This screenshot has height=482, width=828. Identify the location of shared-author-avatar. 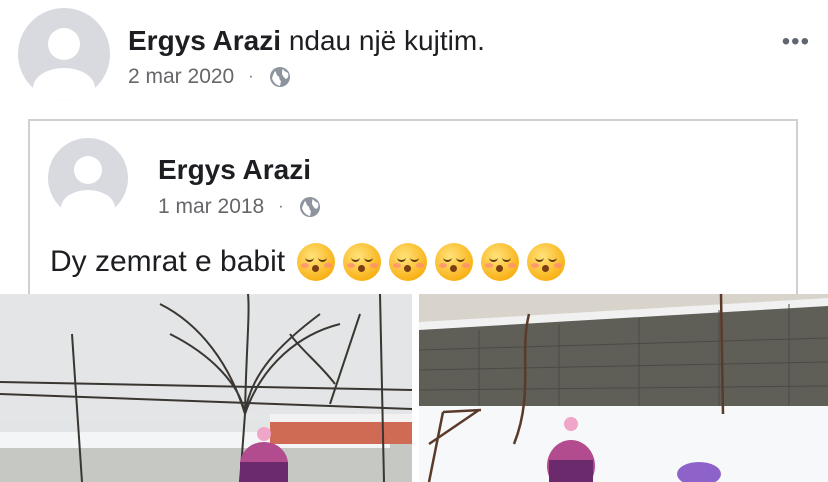
(88, 178).